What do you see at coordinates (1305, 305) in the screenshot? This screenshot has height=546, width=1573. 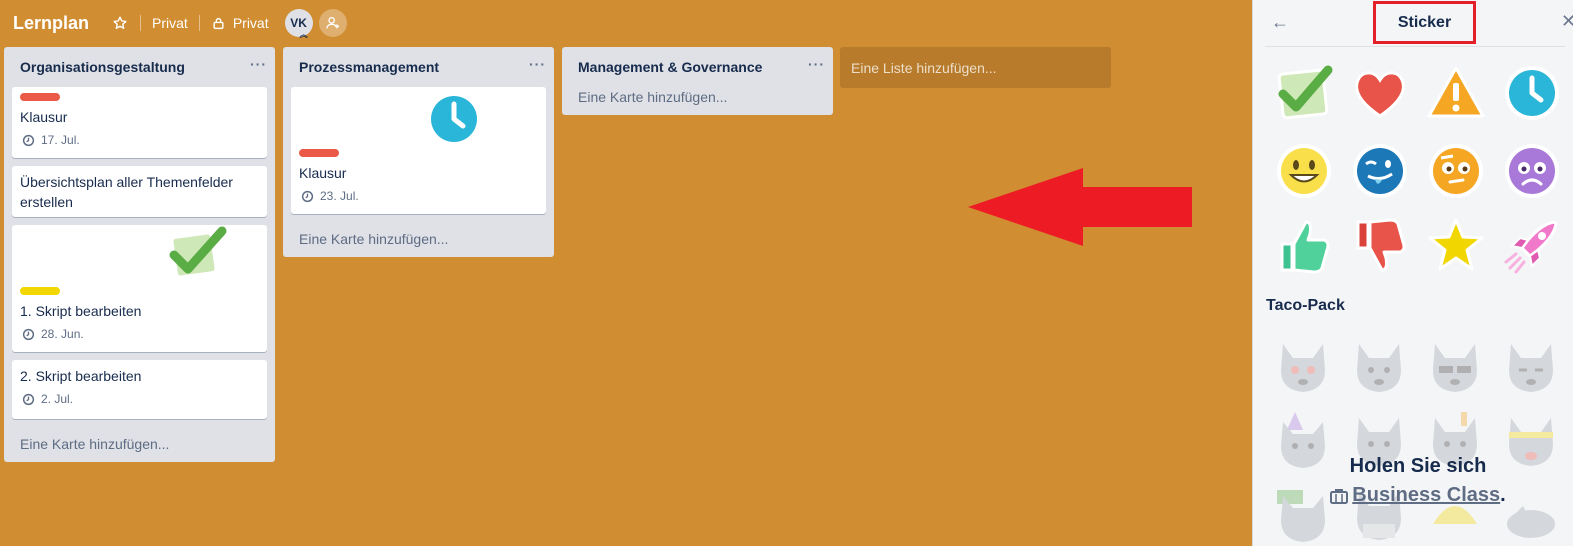 I see `pack-title: Taco-Pack` at bounding box center [1305, 305].